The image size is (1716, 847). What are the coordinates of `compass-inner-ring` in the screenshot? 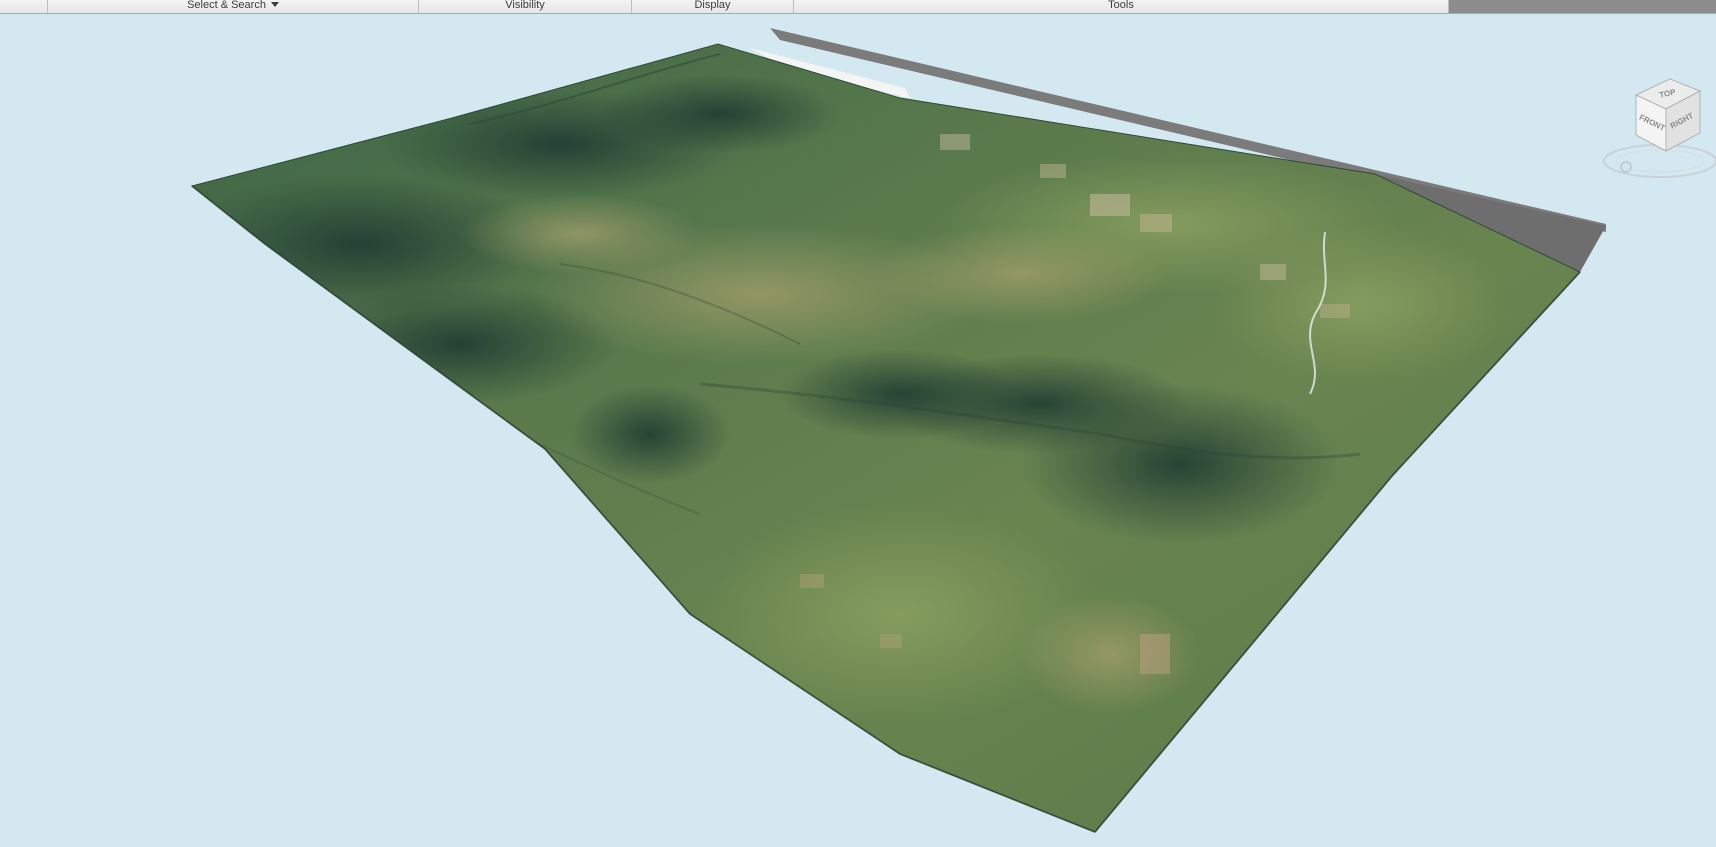 It's located at (1660, 161).